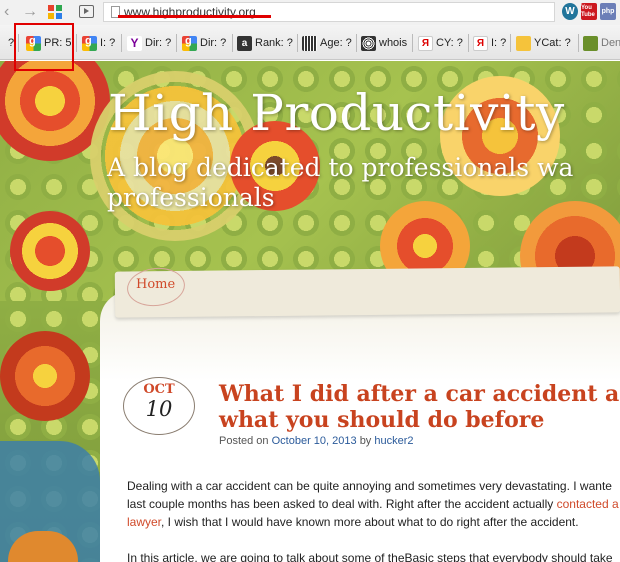 This screenshot has width=620, height=562. I want to click on seo-item-age: Age: ?, so click(327, 43).